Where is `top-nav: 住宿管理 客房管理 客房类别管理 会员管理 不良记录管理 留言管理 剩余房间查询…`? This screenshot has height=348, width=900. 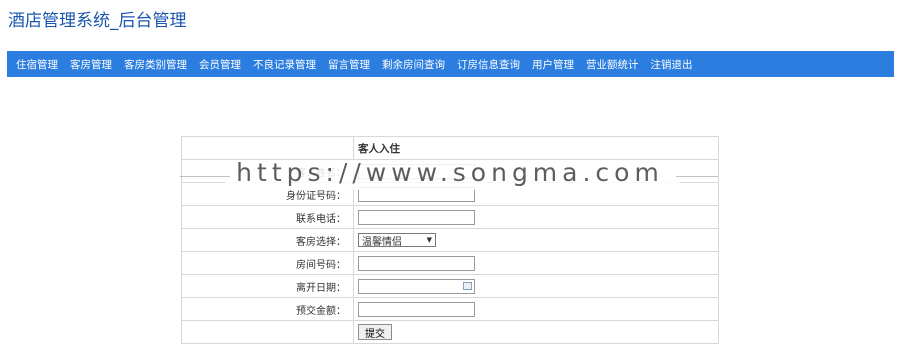 top-nav: 住宿管理 客房管理 客房类别管理 会员管理 不良记录管理 留言管理 剩余房间查询… is located at coordinates (450, 64).